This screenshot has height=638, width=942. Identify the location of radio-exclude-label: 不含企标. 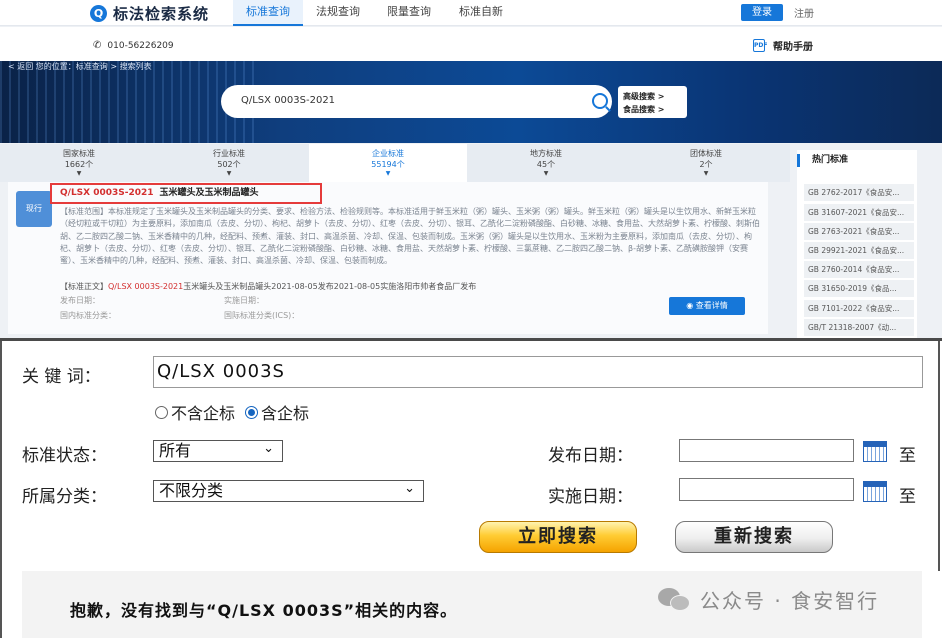
(203, 413).